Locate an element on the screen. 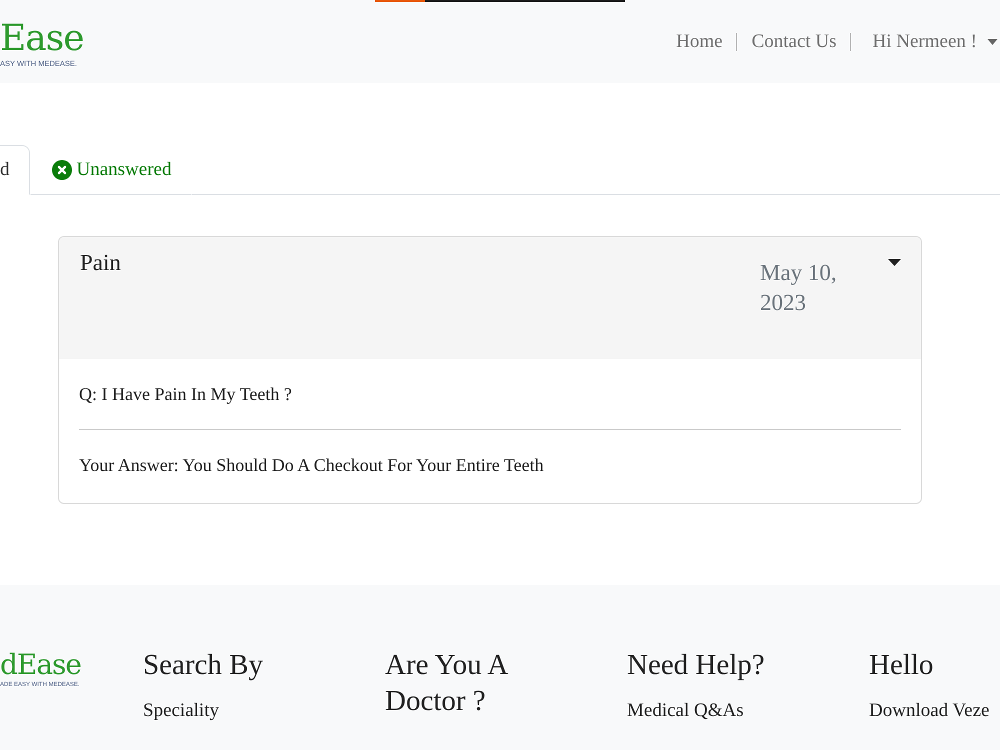 Image resolution: width=1000 pixels, height=750 pixels. footer-heading: Search By is located at coordinates (203, 665).